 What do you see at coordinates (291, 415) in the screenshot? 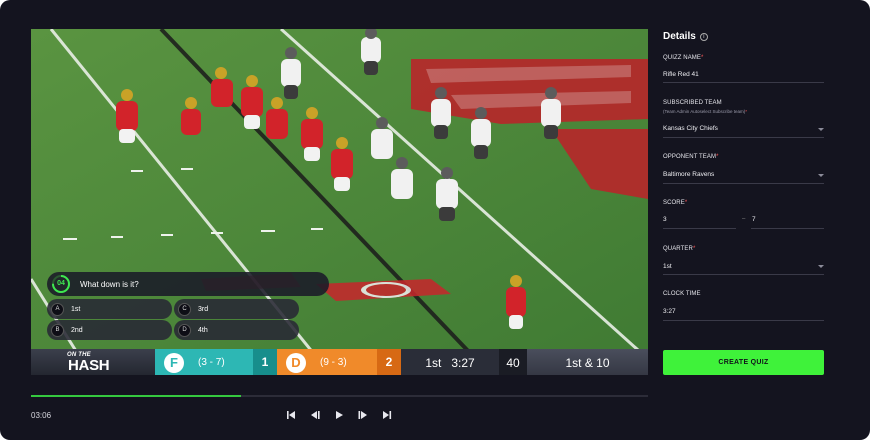
I see `skip-back-icon` at bounding box center [291, 415].